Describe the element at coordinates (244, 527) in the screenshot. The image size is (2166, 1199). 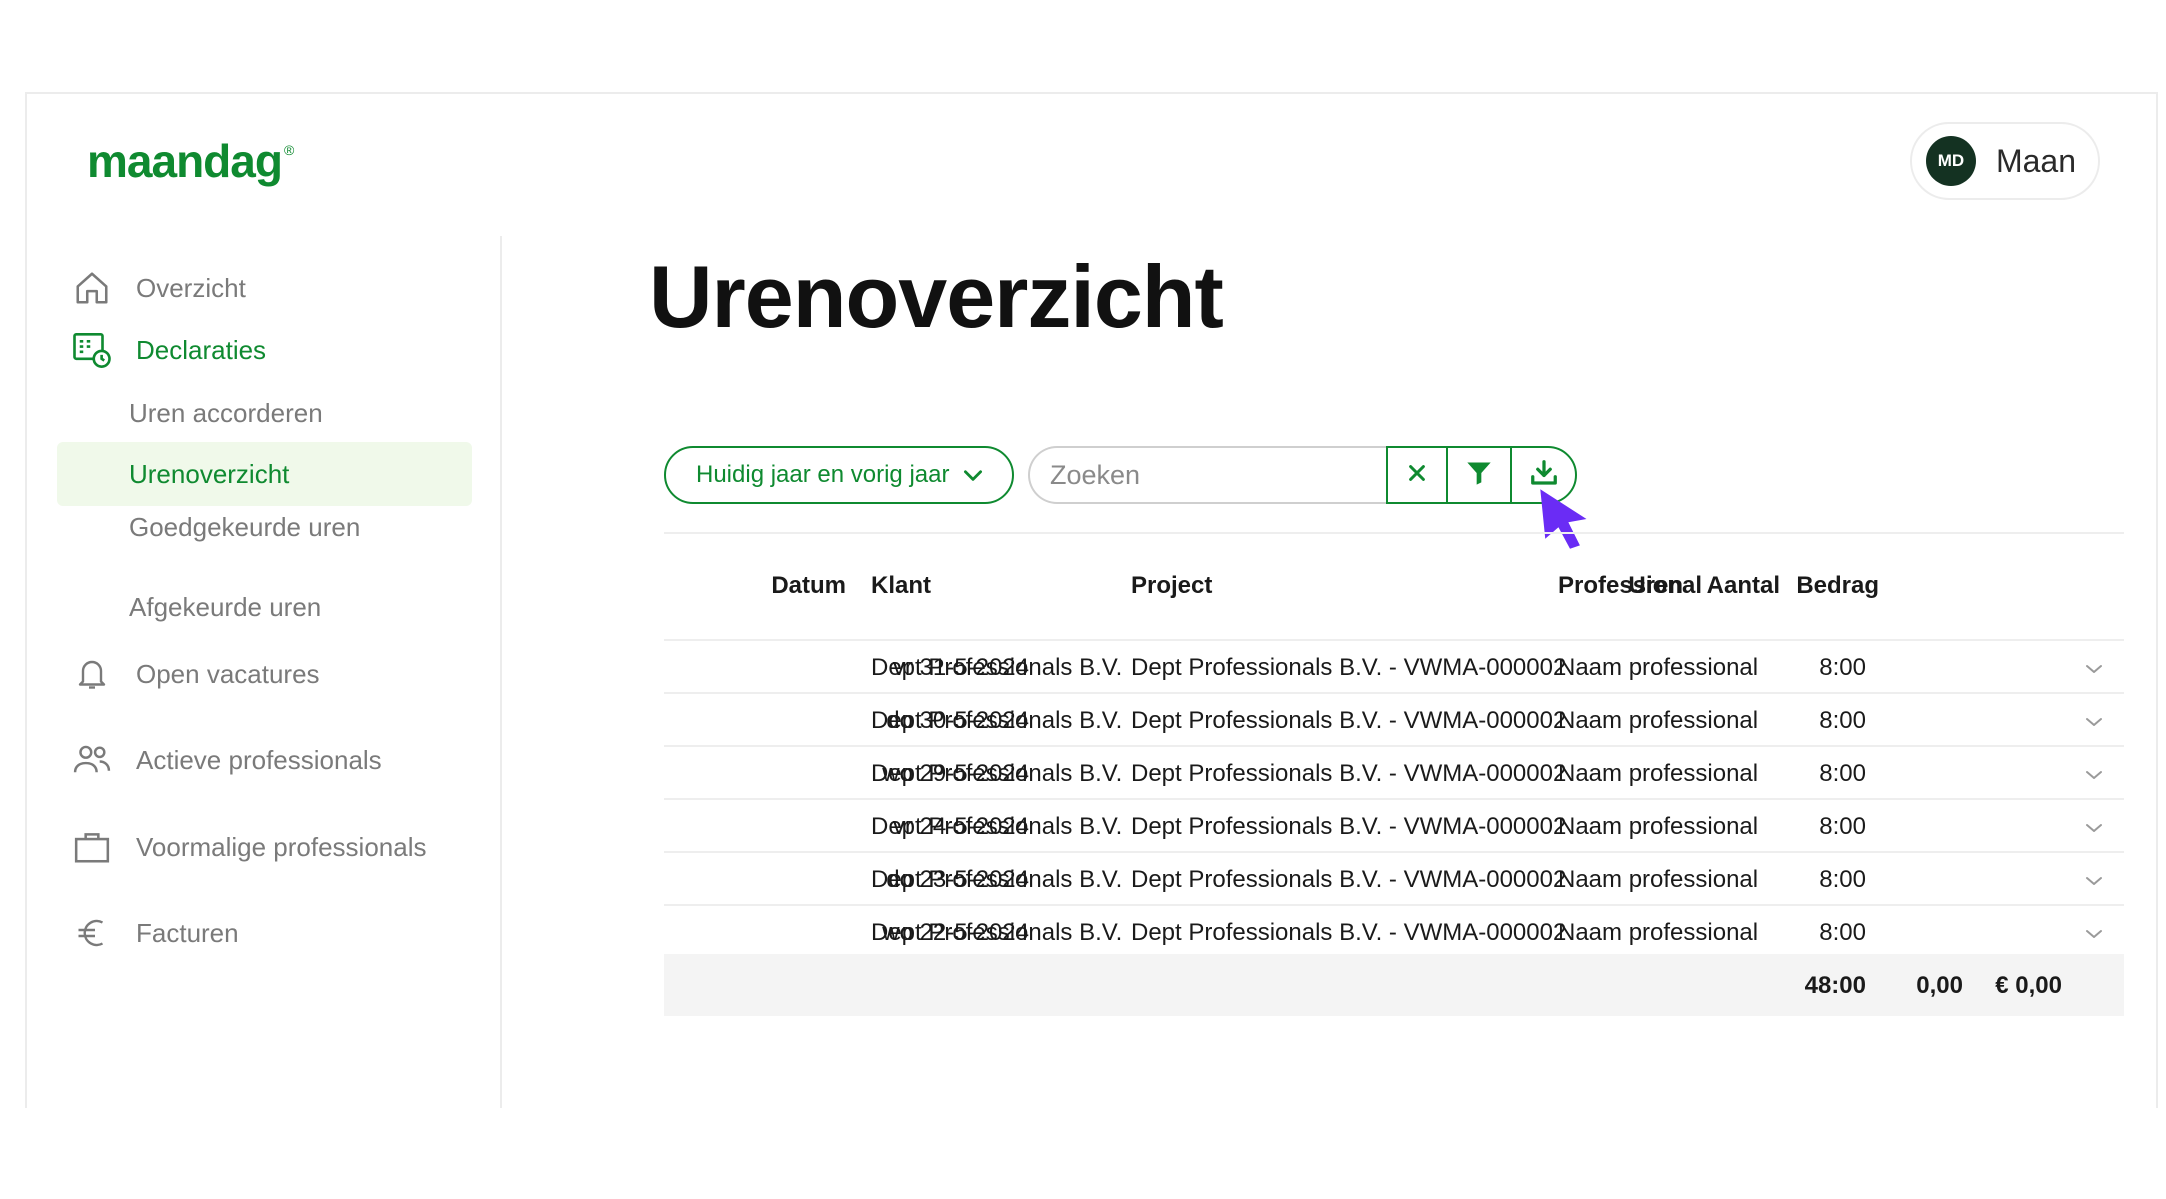
I see `sidebar-subitem-goedgekeurde-uren: Goedgekeurde uren` at that location.